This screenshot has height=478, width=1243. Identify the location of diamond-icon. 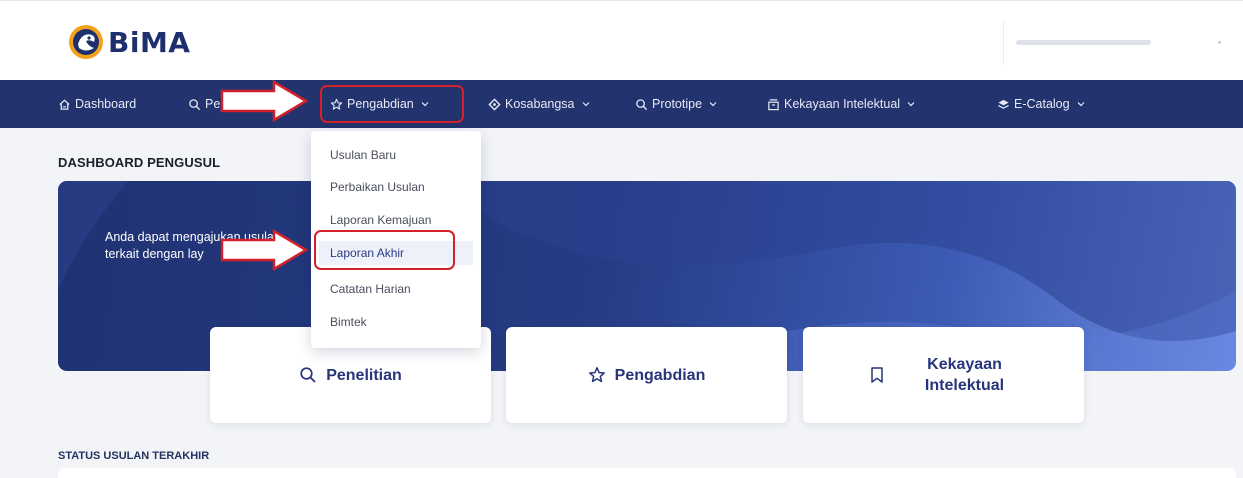
(494, 104).